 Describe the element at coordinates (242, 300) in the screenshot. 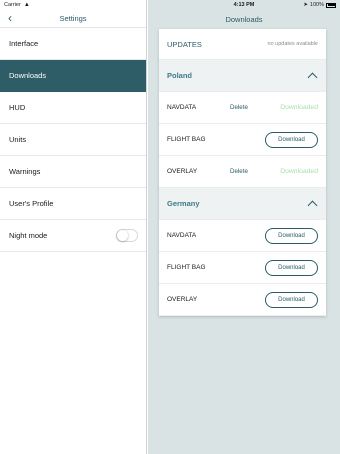

I see `download-row: OVERLAY Download` at that location.